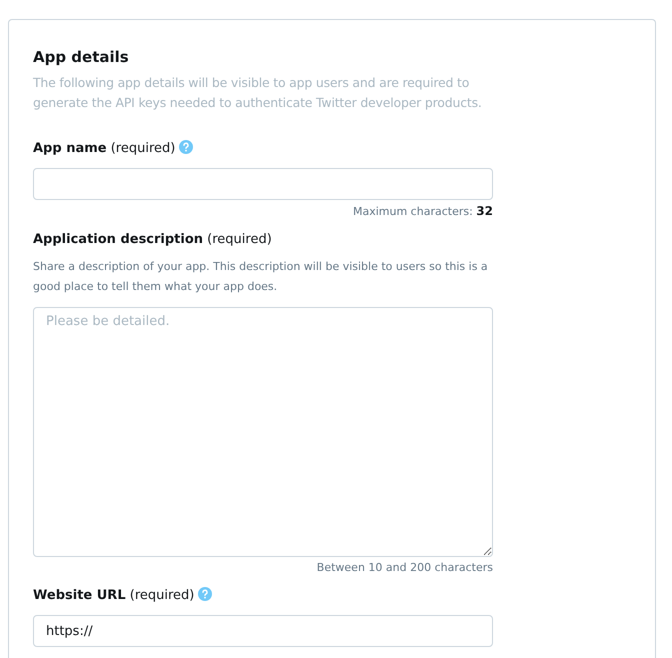  Describe the element at coordinates (263, 184) in the screenshot. I see `input-field` at that location.